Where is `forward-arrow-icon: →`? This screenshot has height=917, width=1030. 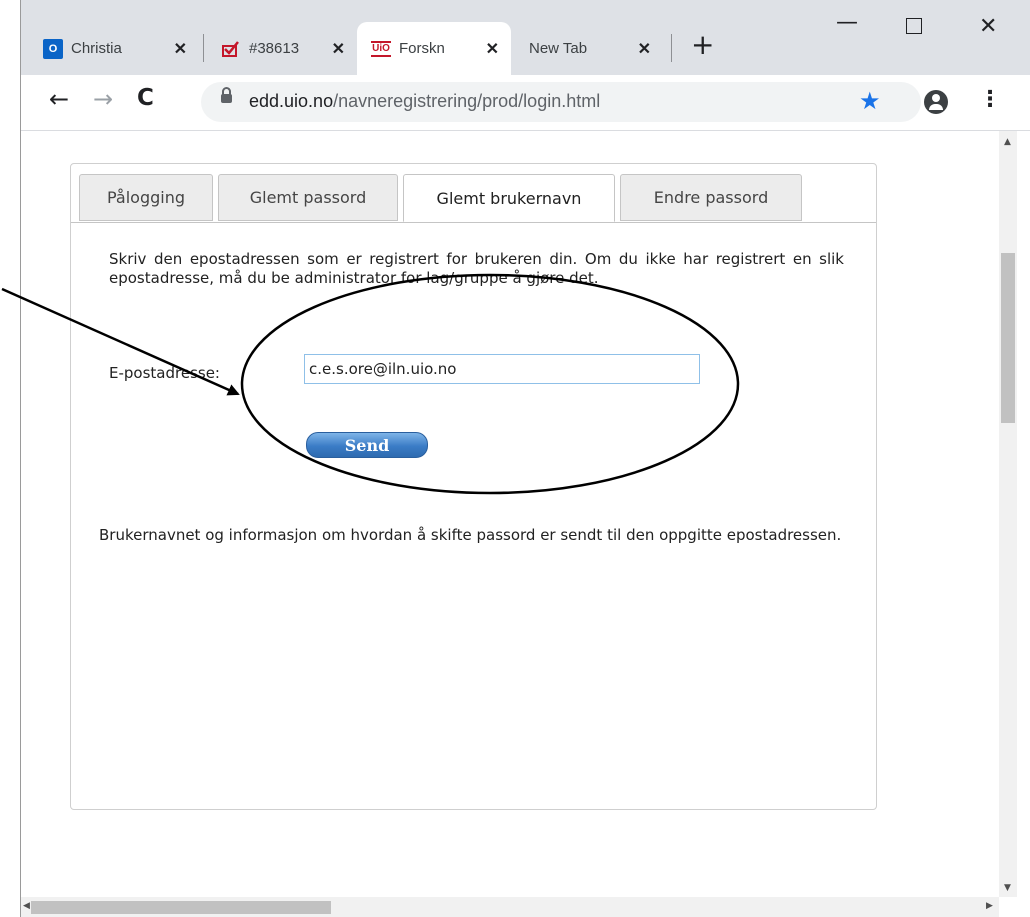
forward-arrow-icon: → is located at coordinates (103, 99).